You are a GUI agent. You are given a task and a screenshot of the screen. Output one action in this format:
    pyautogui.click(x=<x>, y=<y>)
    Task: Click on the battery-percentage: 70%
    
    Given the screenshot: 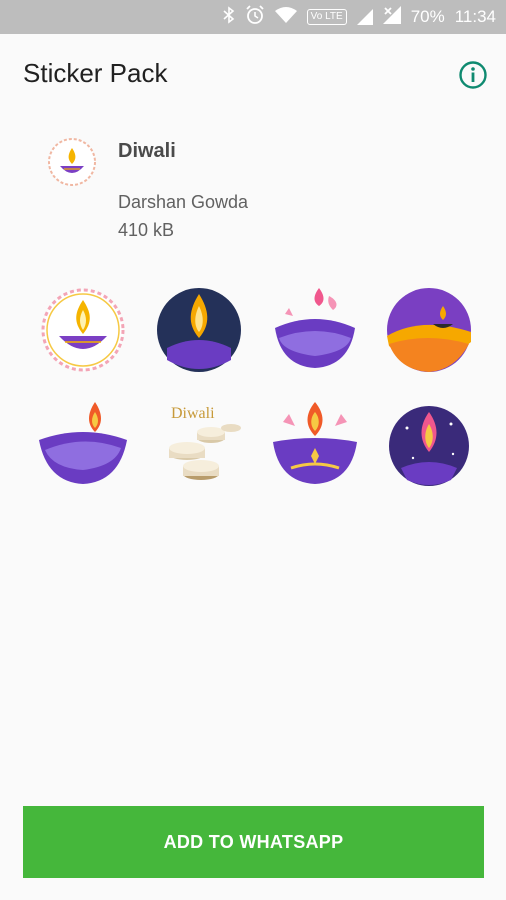 What is the action you would take?
    pyautogui.click(x=427, y=16)
    